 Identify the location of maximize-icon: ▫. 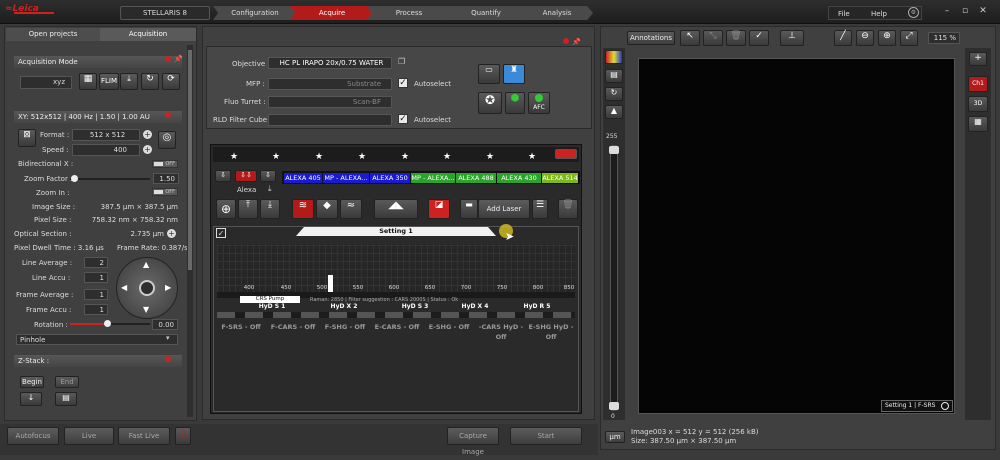
(965, 11).